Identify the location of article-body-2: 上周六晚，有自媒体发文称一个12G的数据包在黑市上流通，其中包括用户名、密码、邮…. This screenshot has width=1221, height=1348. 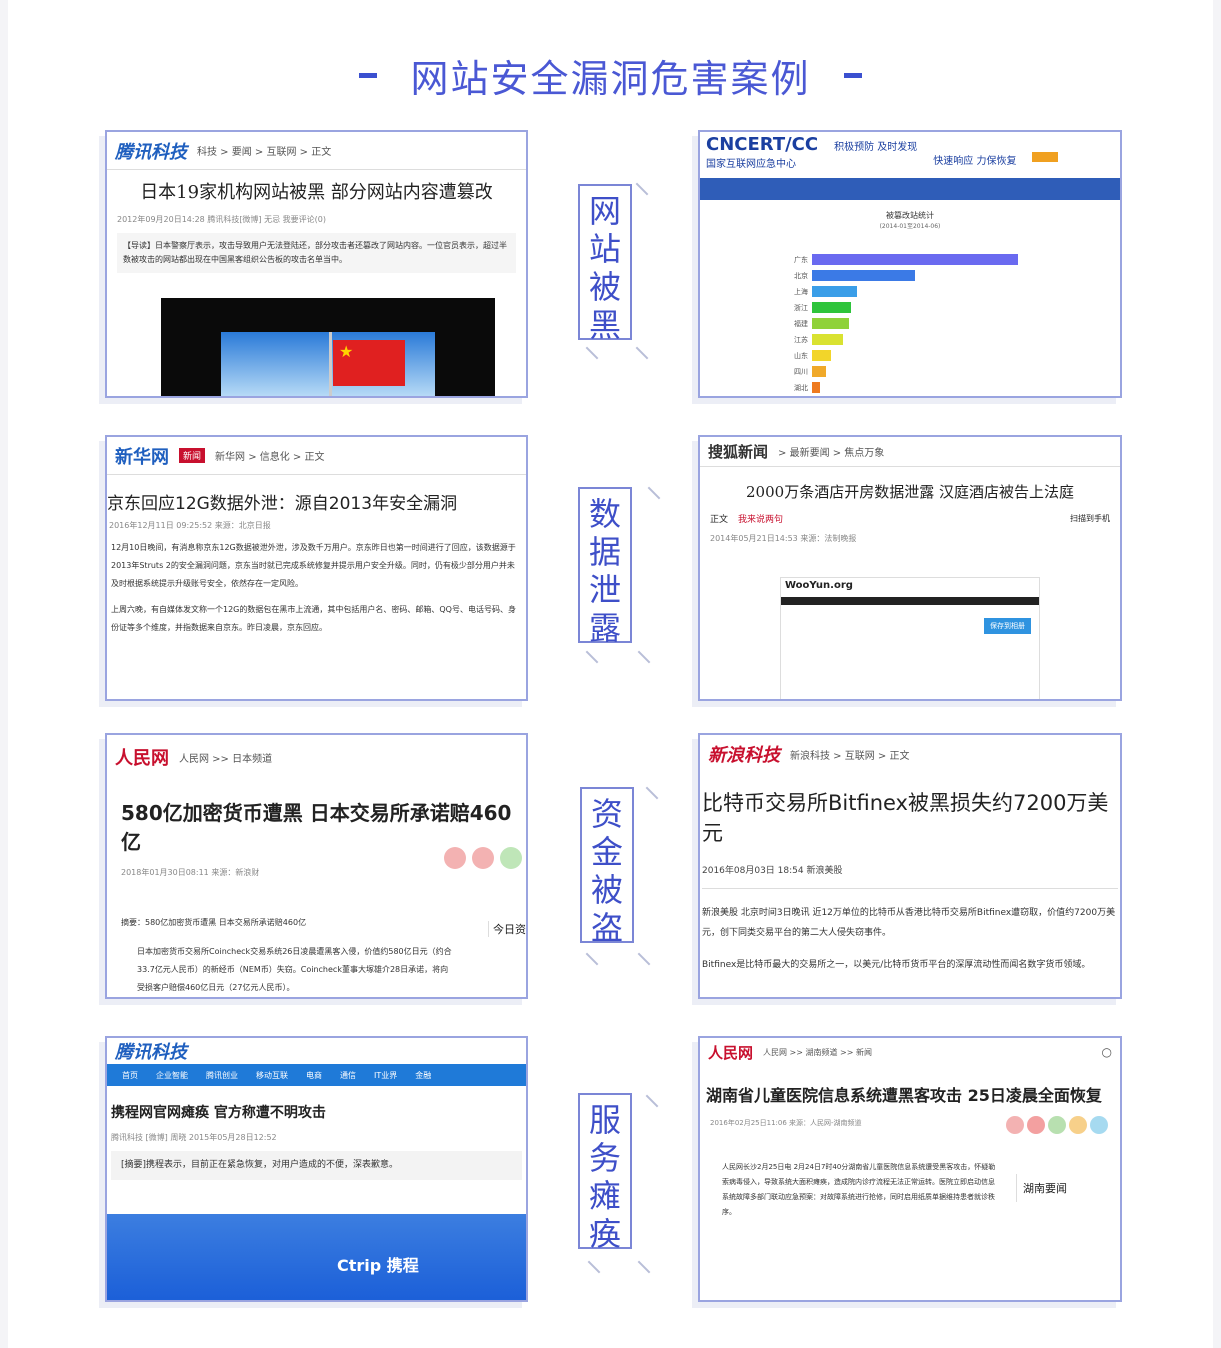
(313, 618).